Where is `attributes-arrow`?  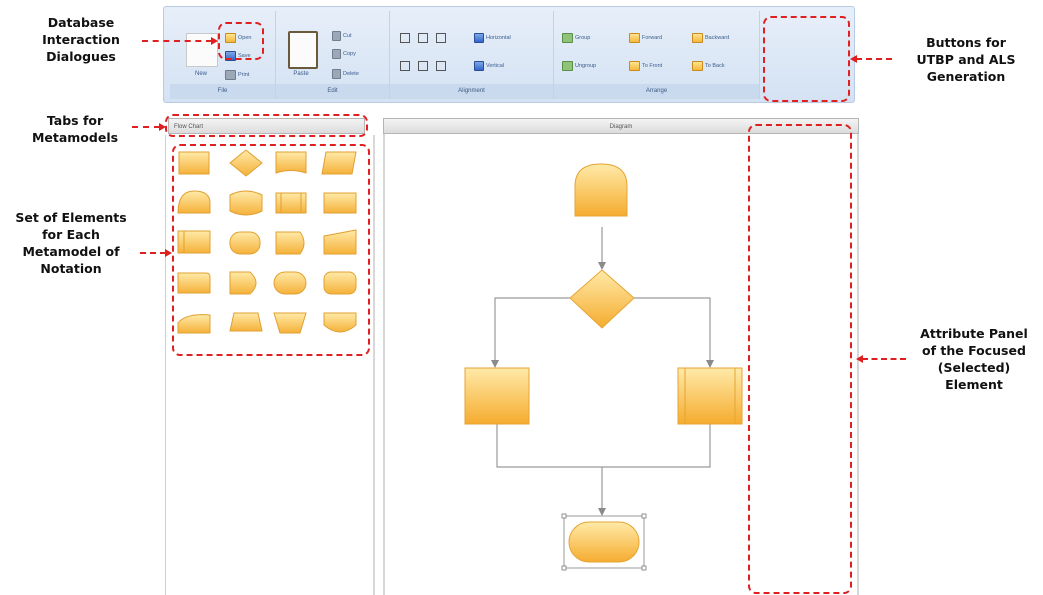 attributes-arrow is located at coordinates (881, 359).